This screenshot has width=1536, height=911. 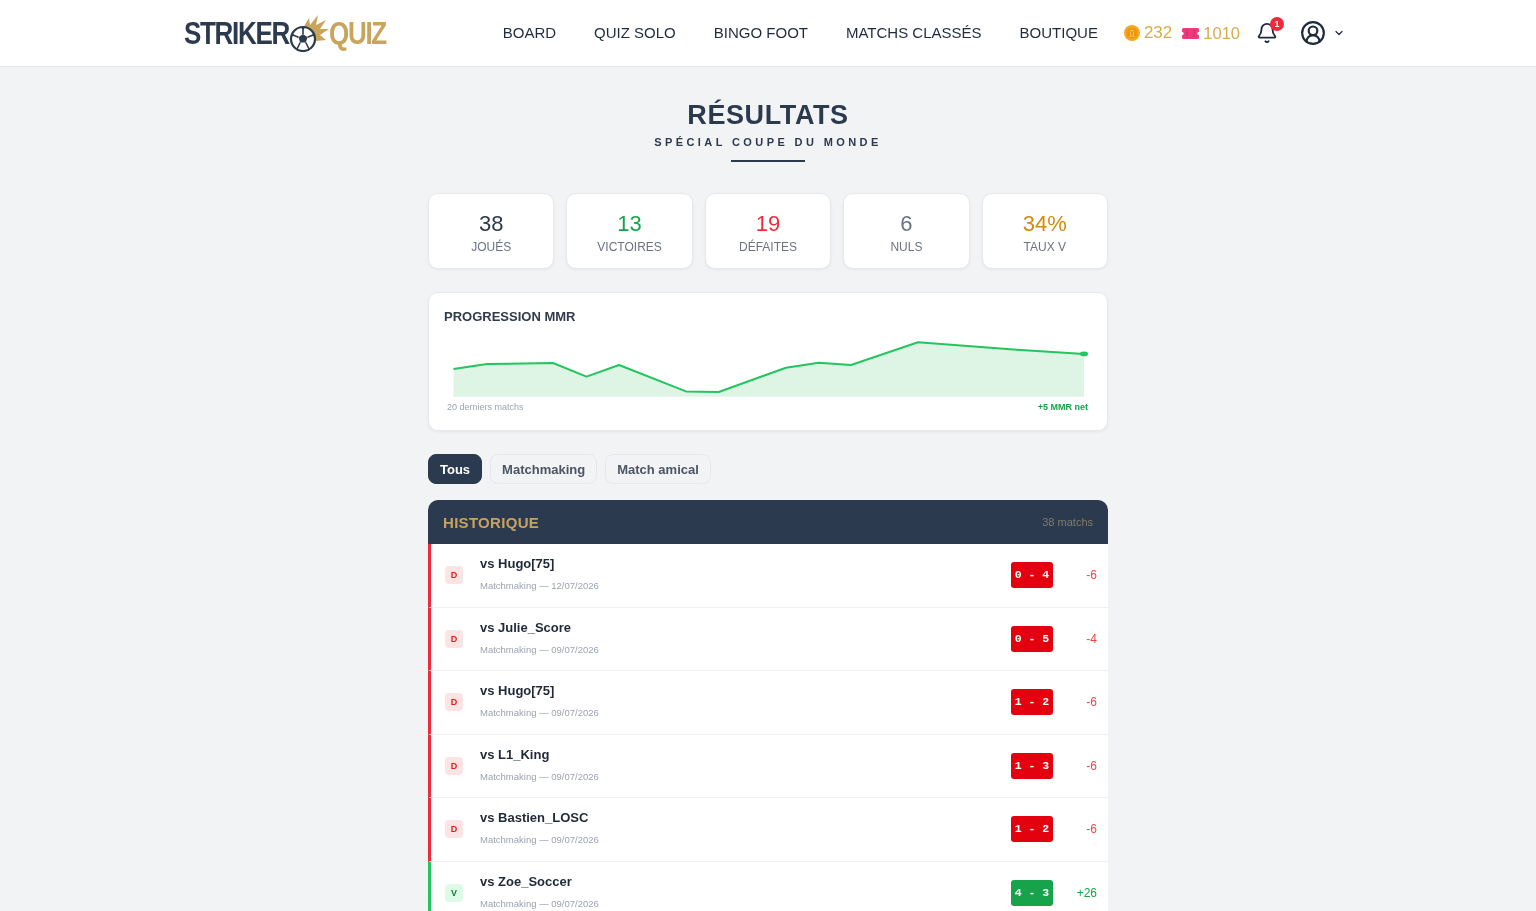 I want to click on nav-link: QUIZ SOLO, so click(x=635, y=33).